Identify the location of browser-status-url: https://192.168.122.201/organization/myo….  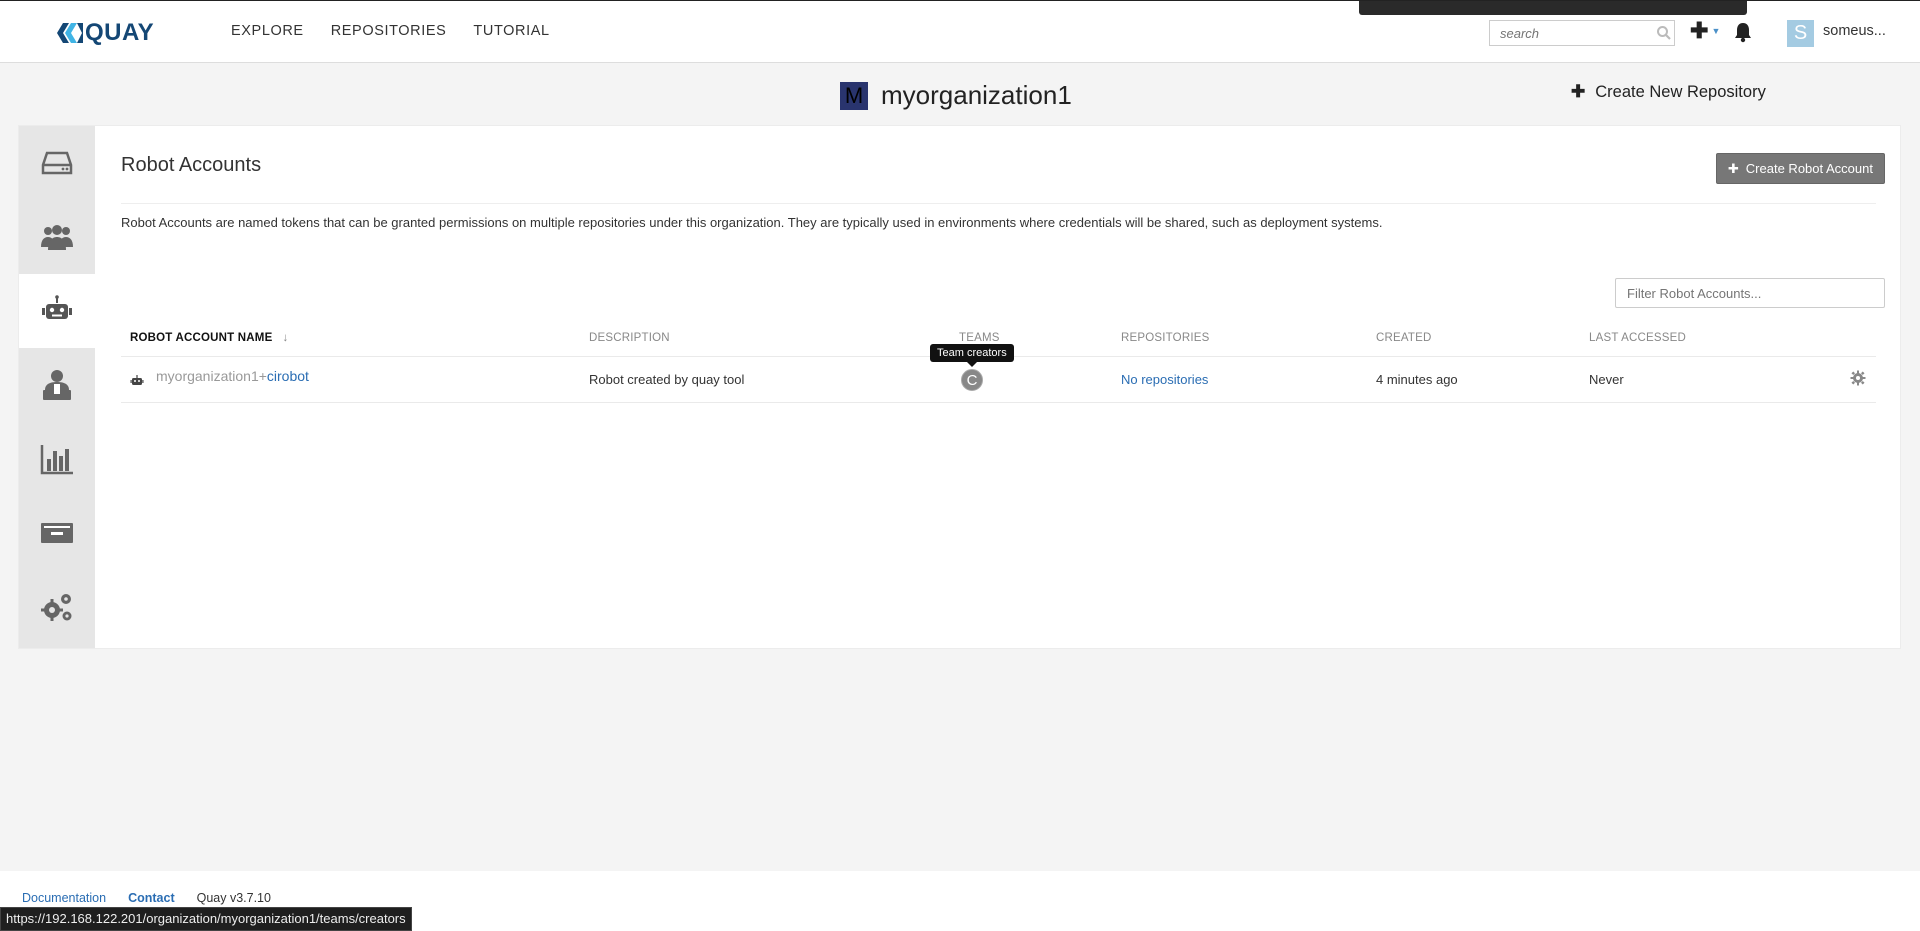
(206, 919).